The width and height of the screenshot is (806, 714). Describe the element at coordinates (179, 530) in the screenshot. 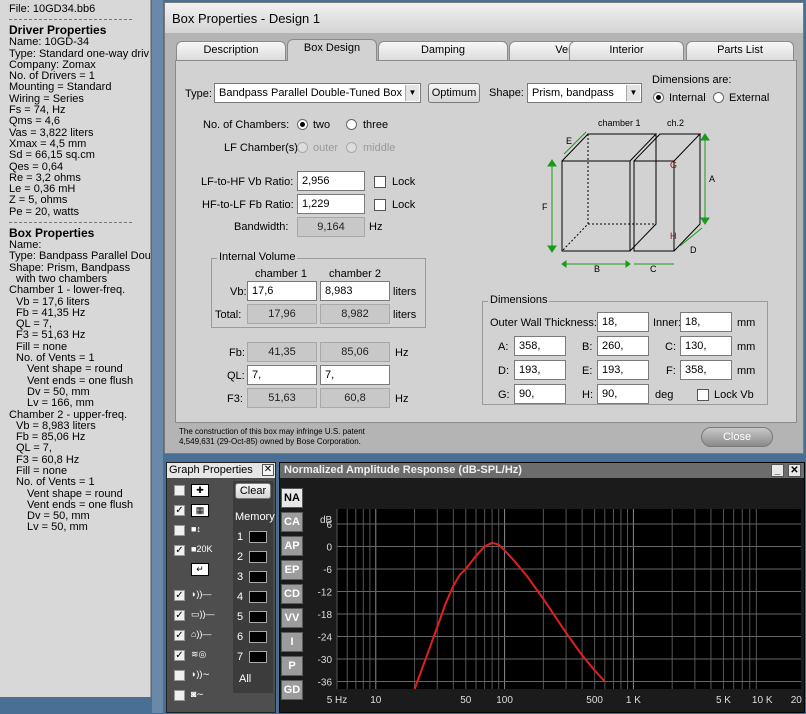

I see `scale-checkbox` at that location.